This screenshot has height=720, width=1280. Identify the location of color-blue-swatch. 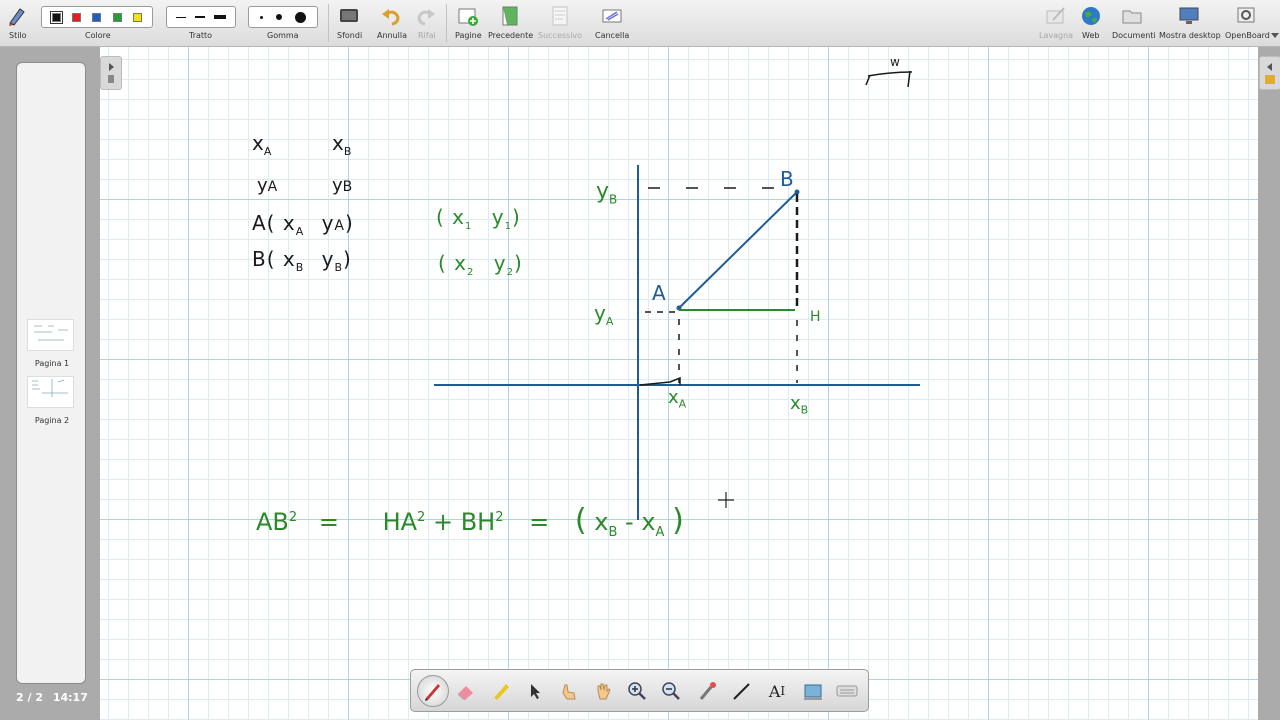
(97, 17).